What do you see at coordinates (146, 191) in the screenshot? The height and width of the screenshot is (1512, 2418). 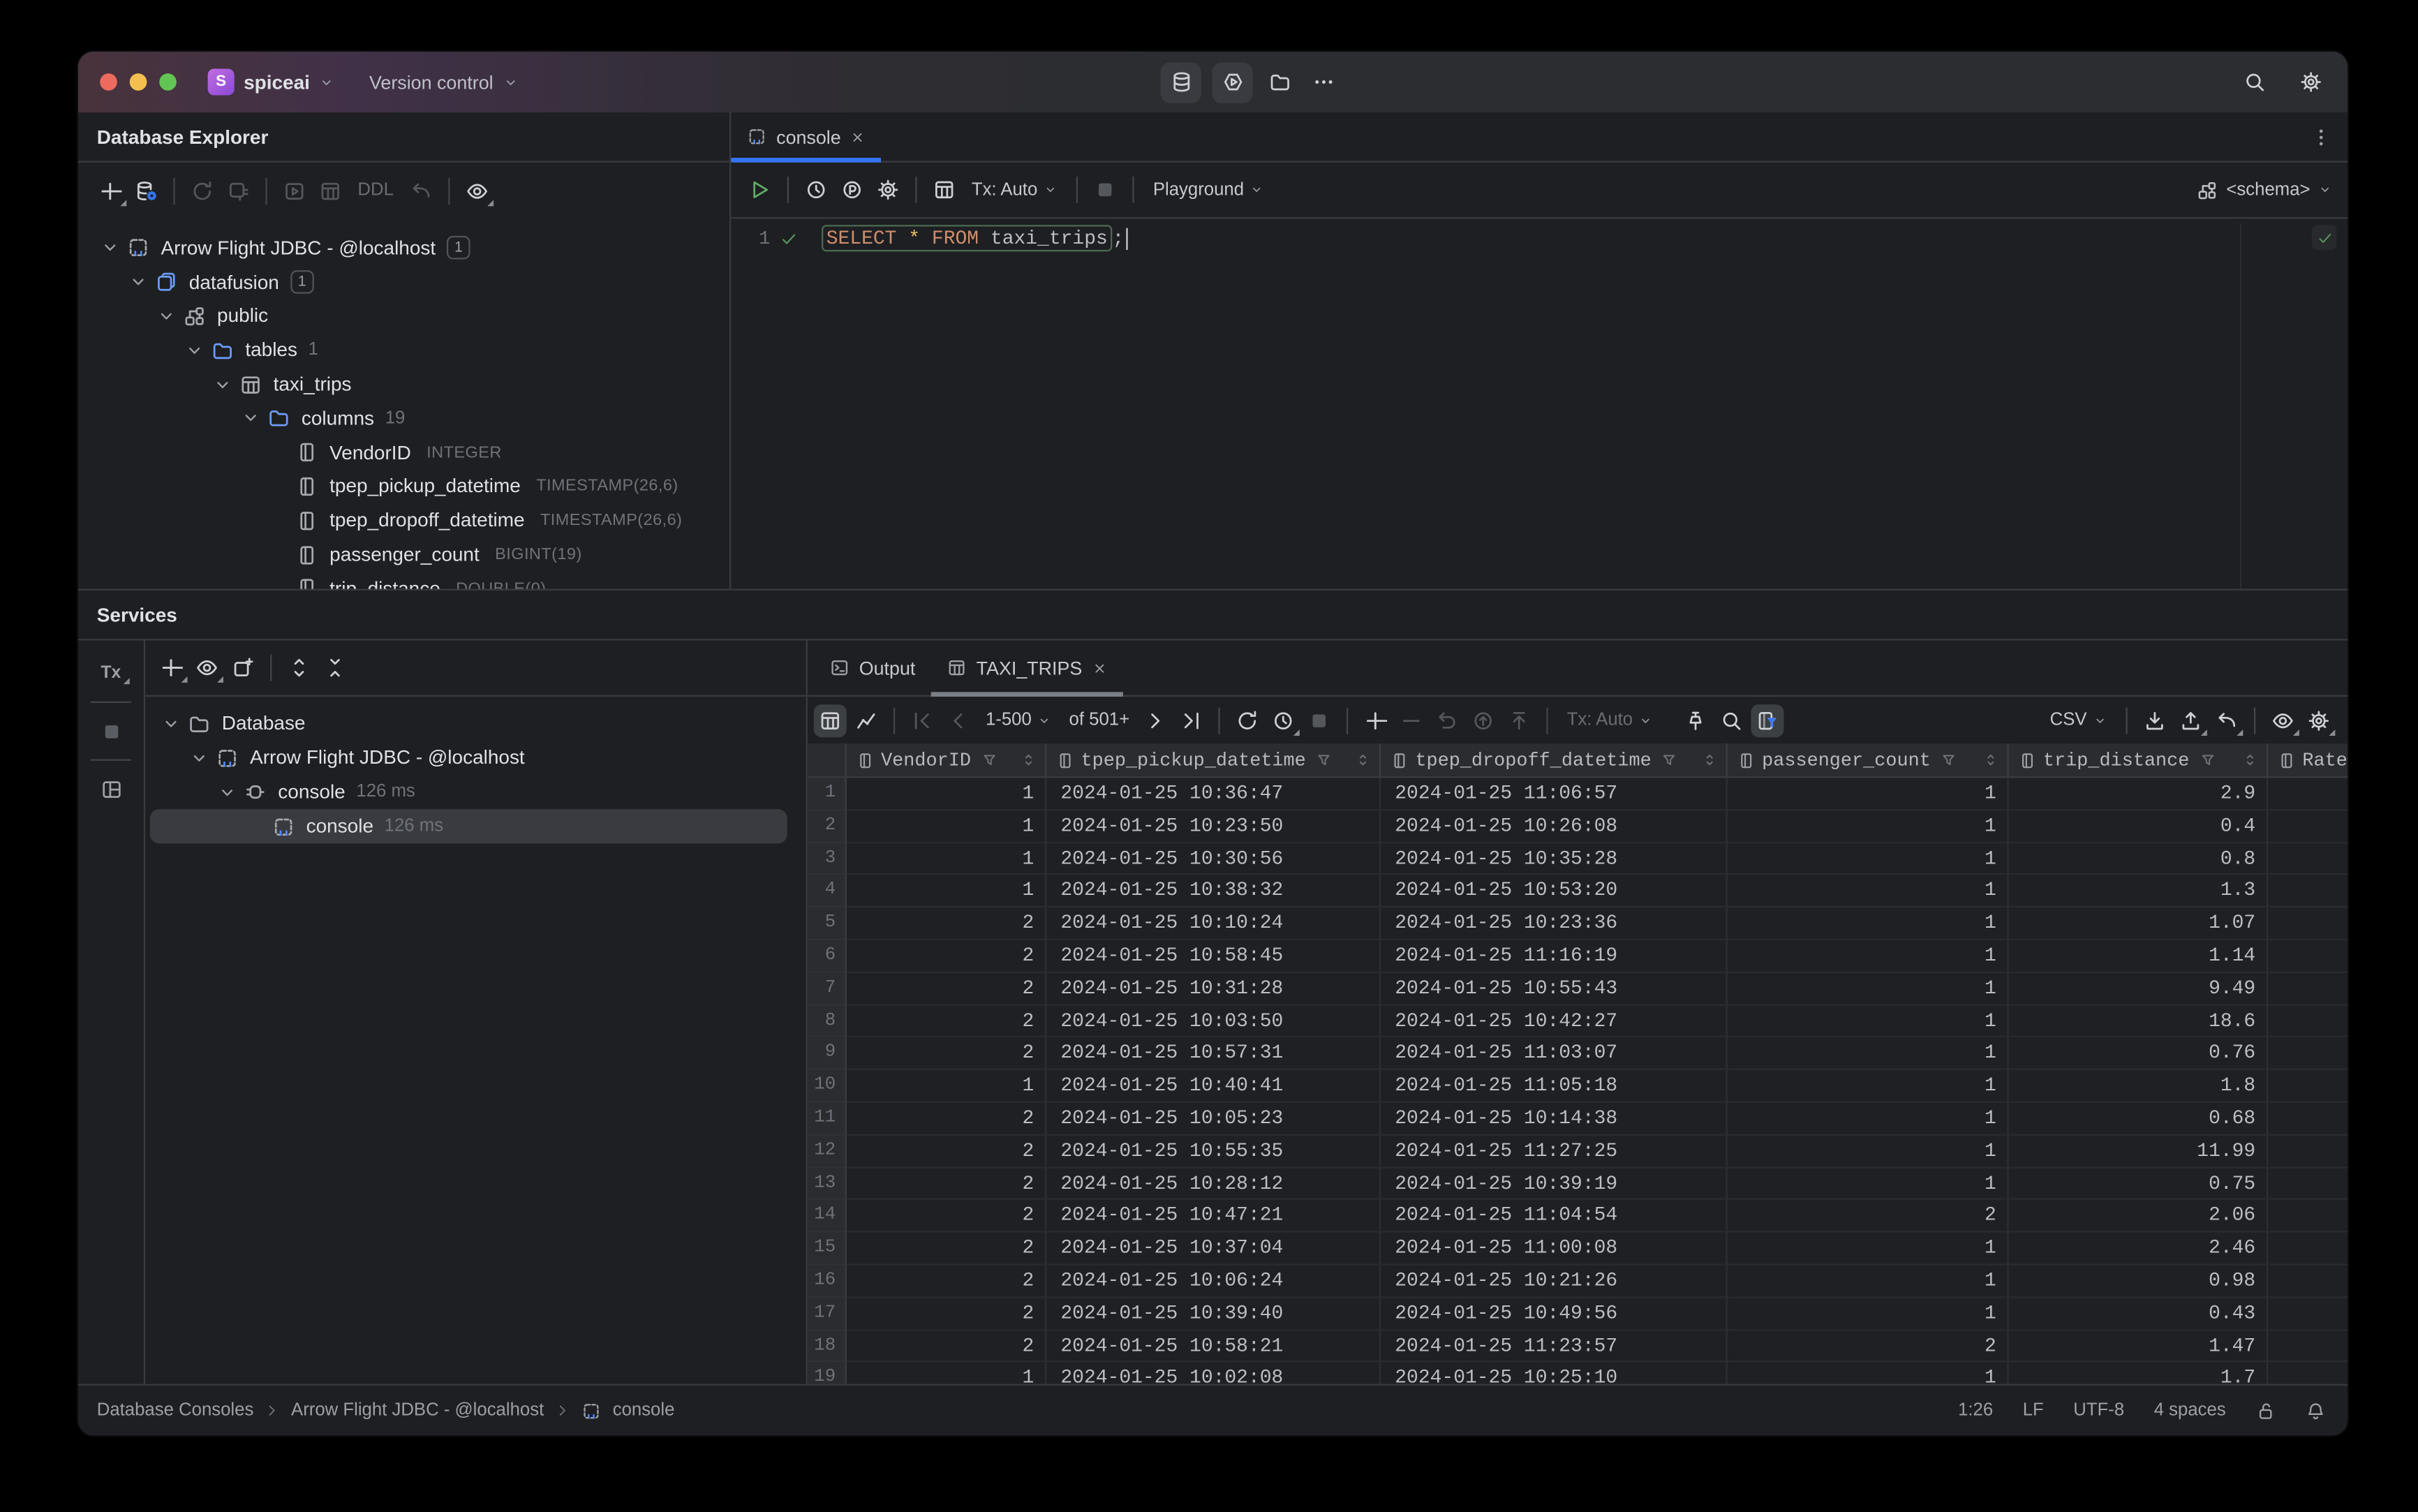 I see `data-source-properties-button` at bounding box center [146, 191].